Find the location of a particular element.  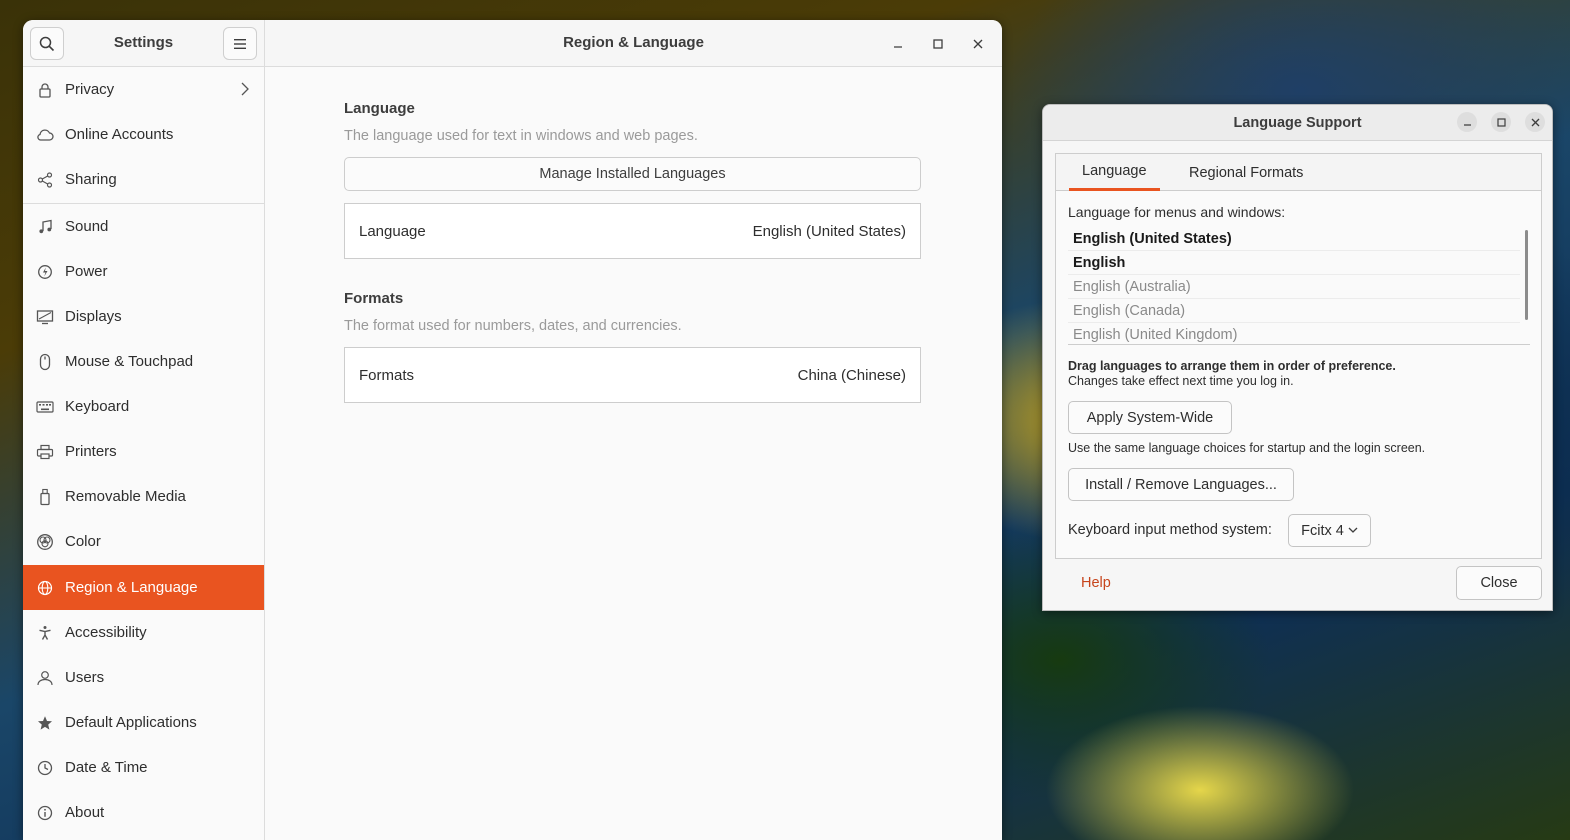

menu-button is located at coordinates (240, 43).